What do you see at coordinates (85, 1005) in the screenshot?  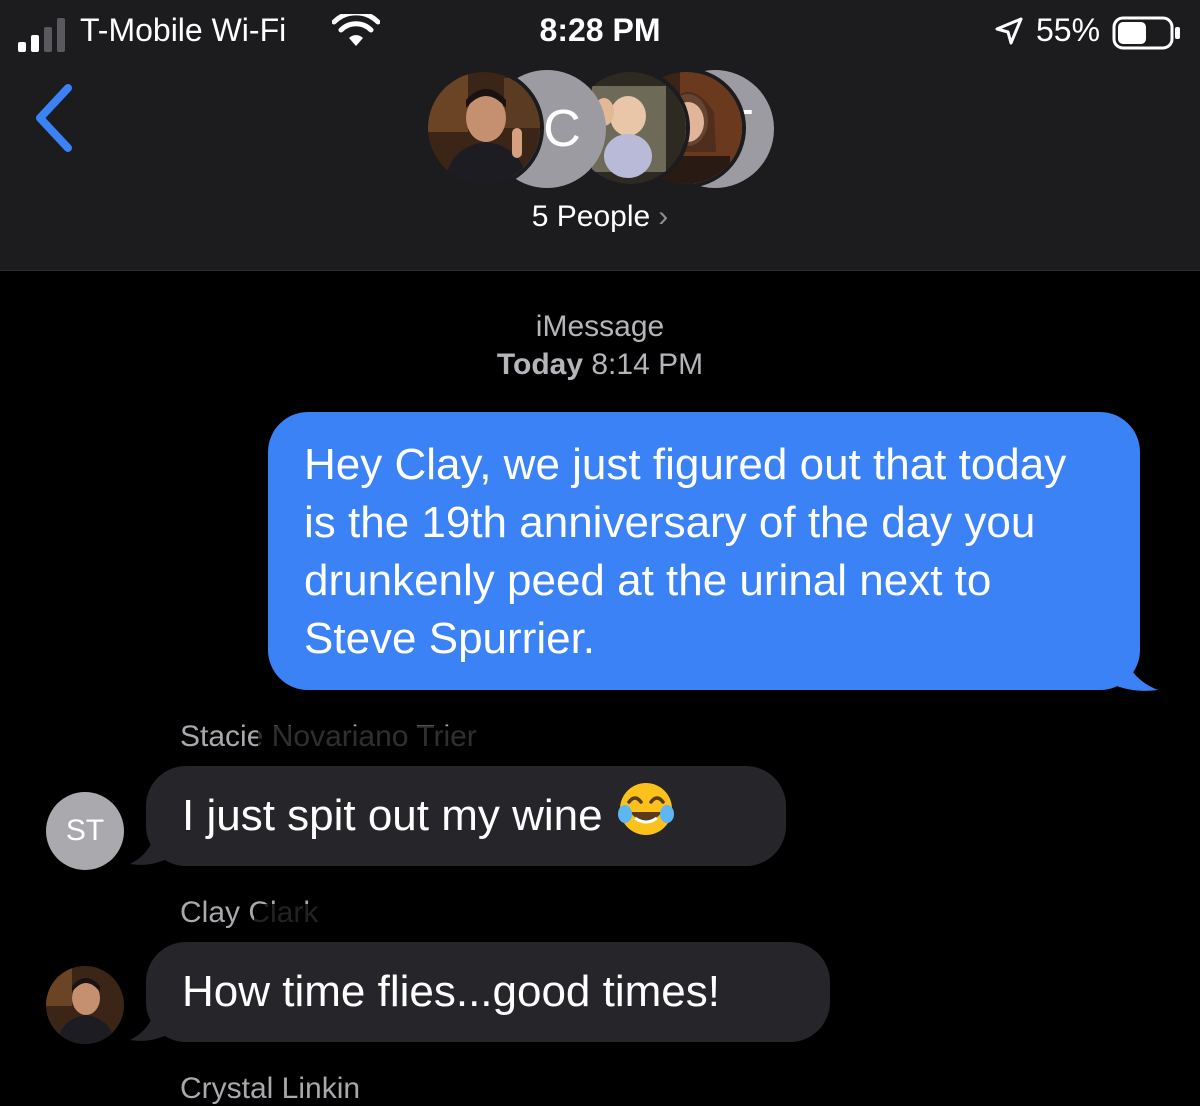 I see `avatar-photo-clay-small` at bounding box center [85, 1005].